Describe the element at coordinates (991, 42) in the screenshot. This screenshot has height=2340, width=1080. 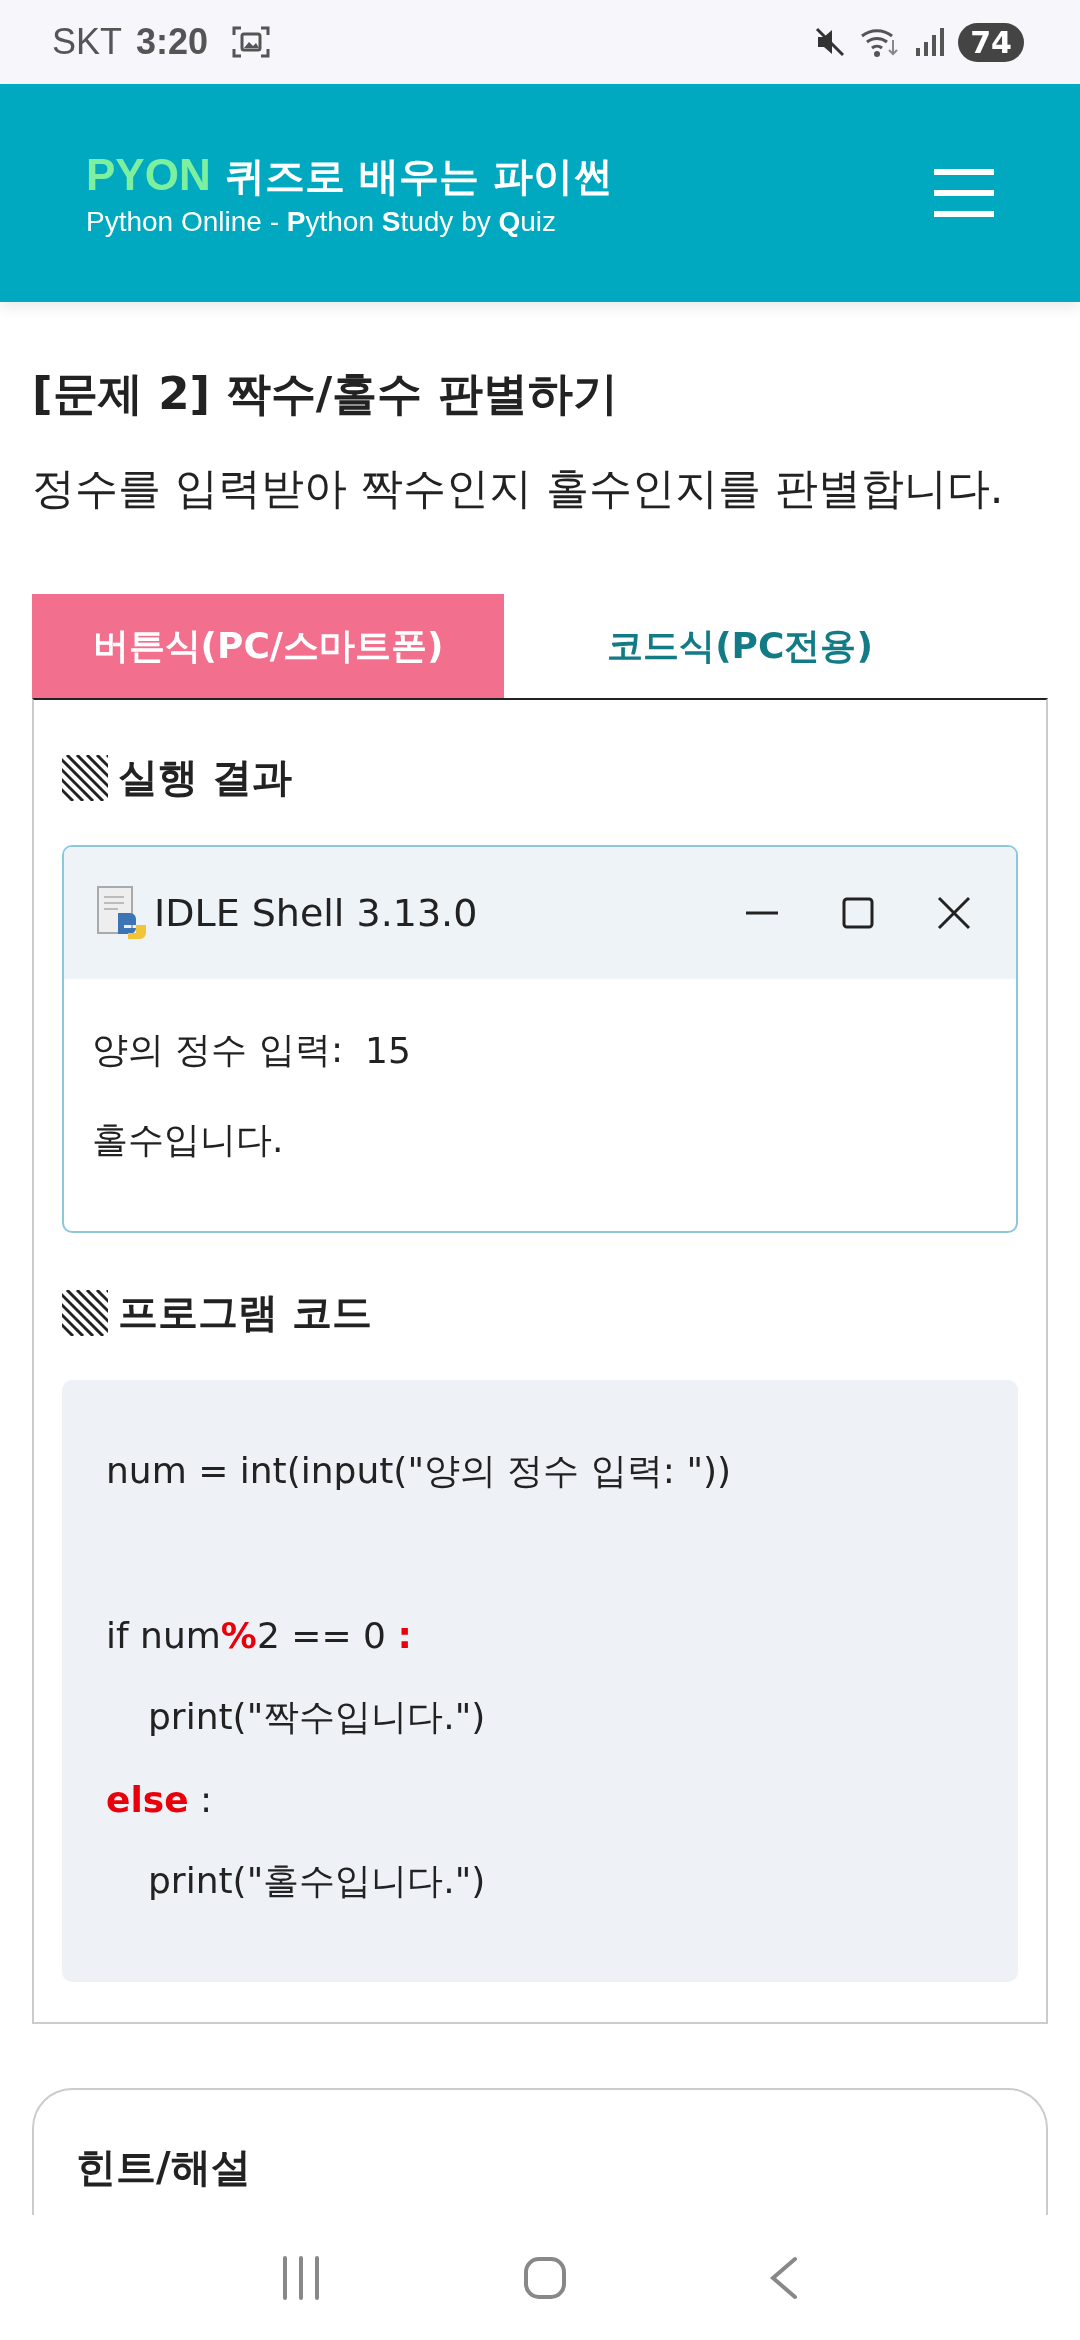
I see `battery-indicator: 74` at that location.